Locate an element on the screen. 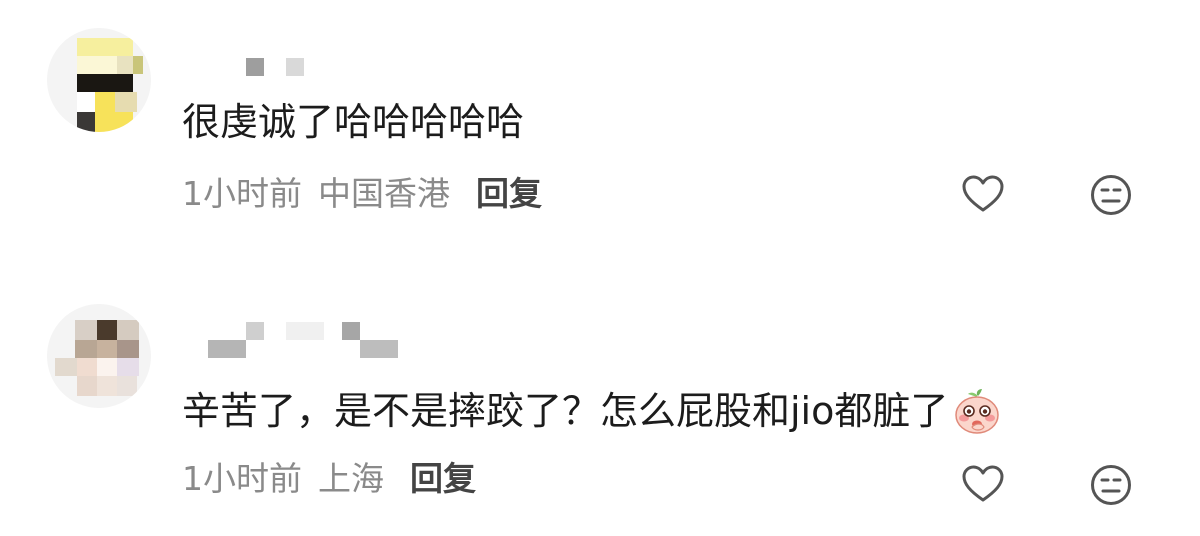 The width and height of the screenshot is (1200, 536). comment-location: 中国香港 is located at coordinates (384, 193).